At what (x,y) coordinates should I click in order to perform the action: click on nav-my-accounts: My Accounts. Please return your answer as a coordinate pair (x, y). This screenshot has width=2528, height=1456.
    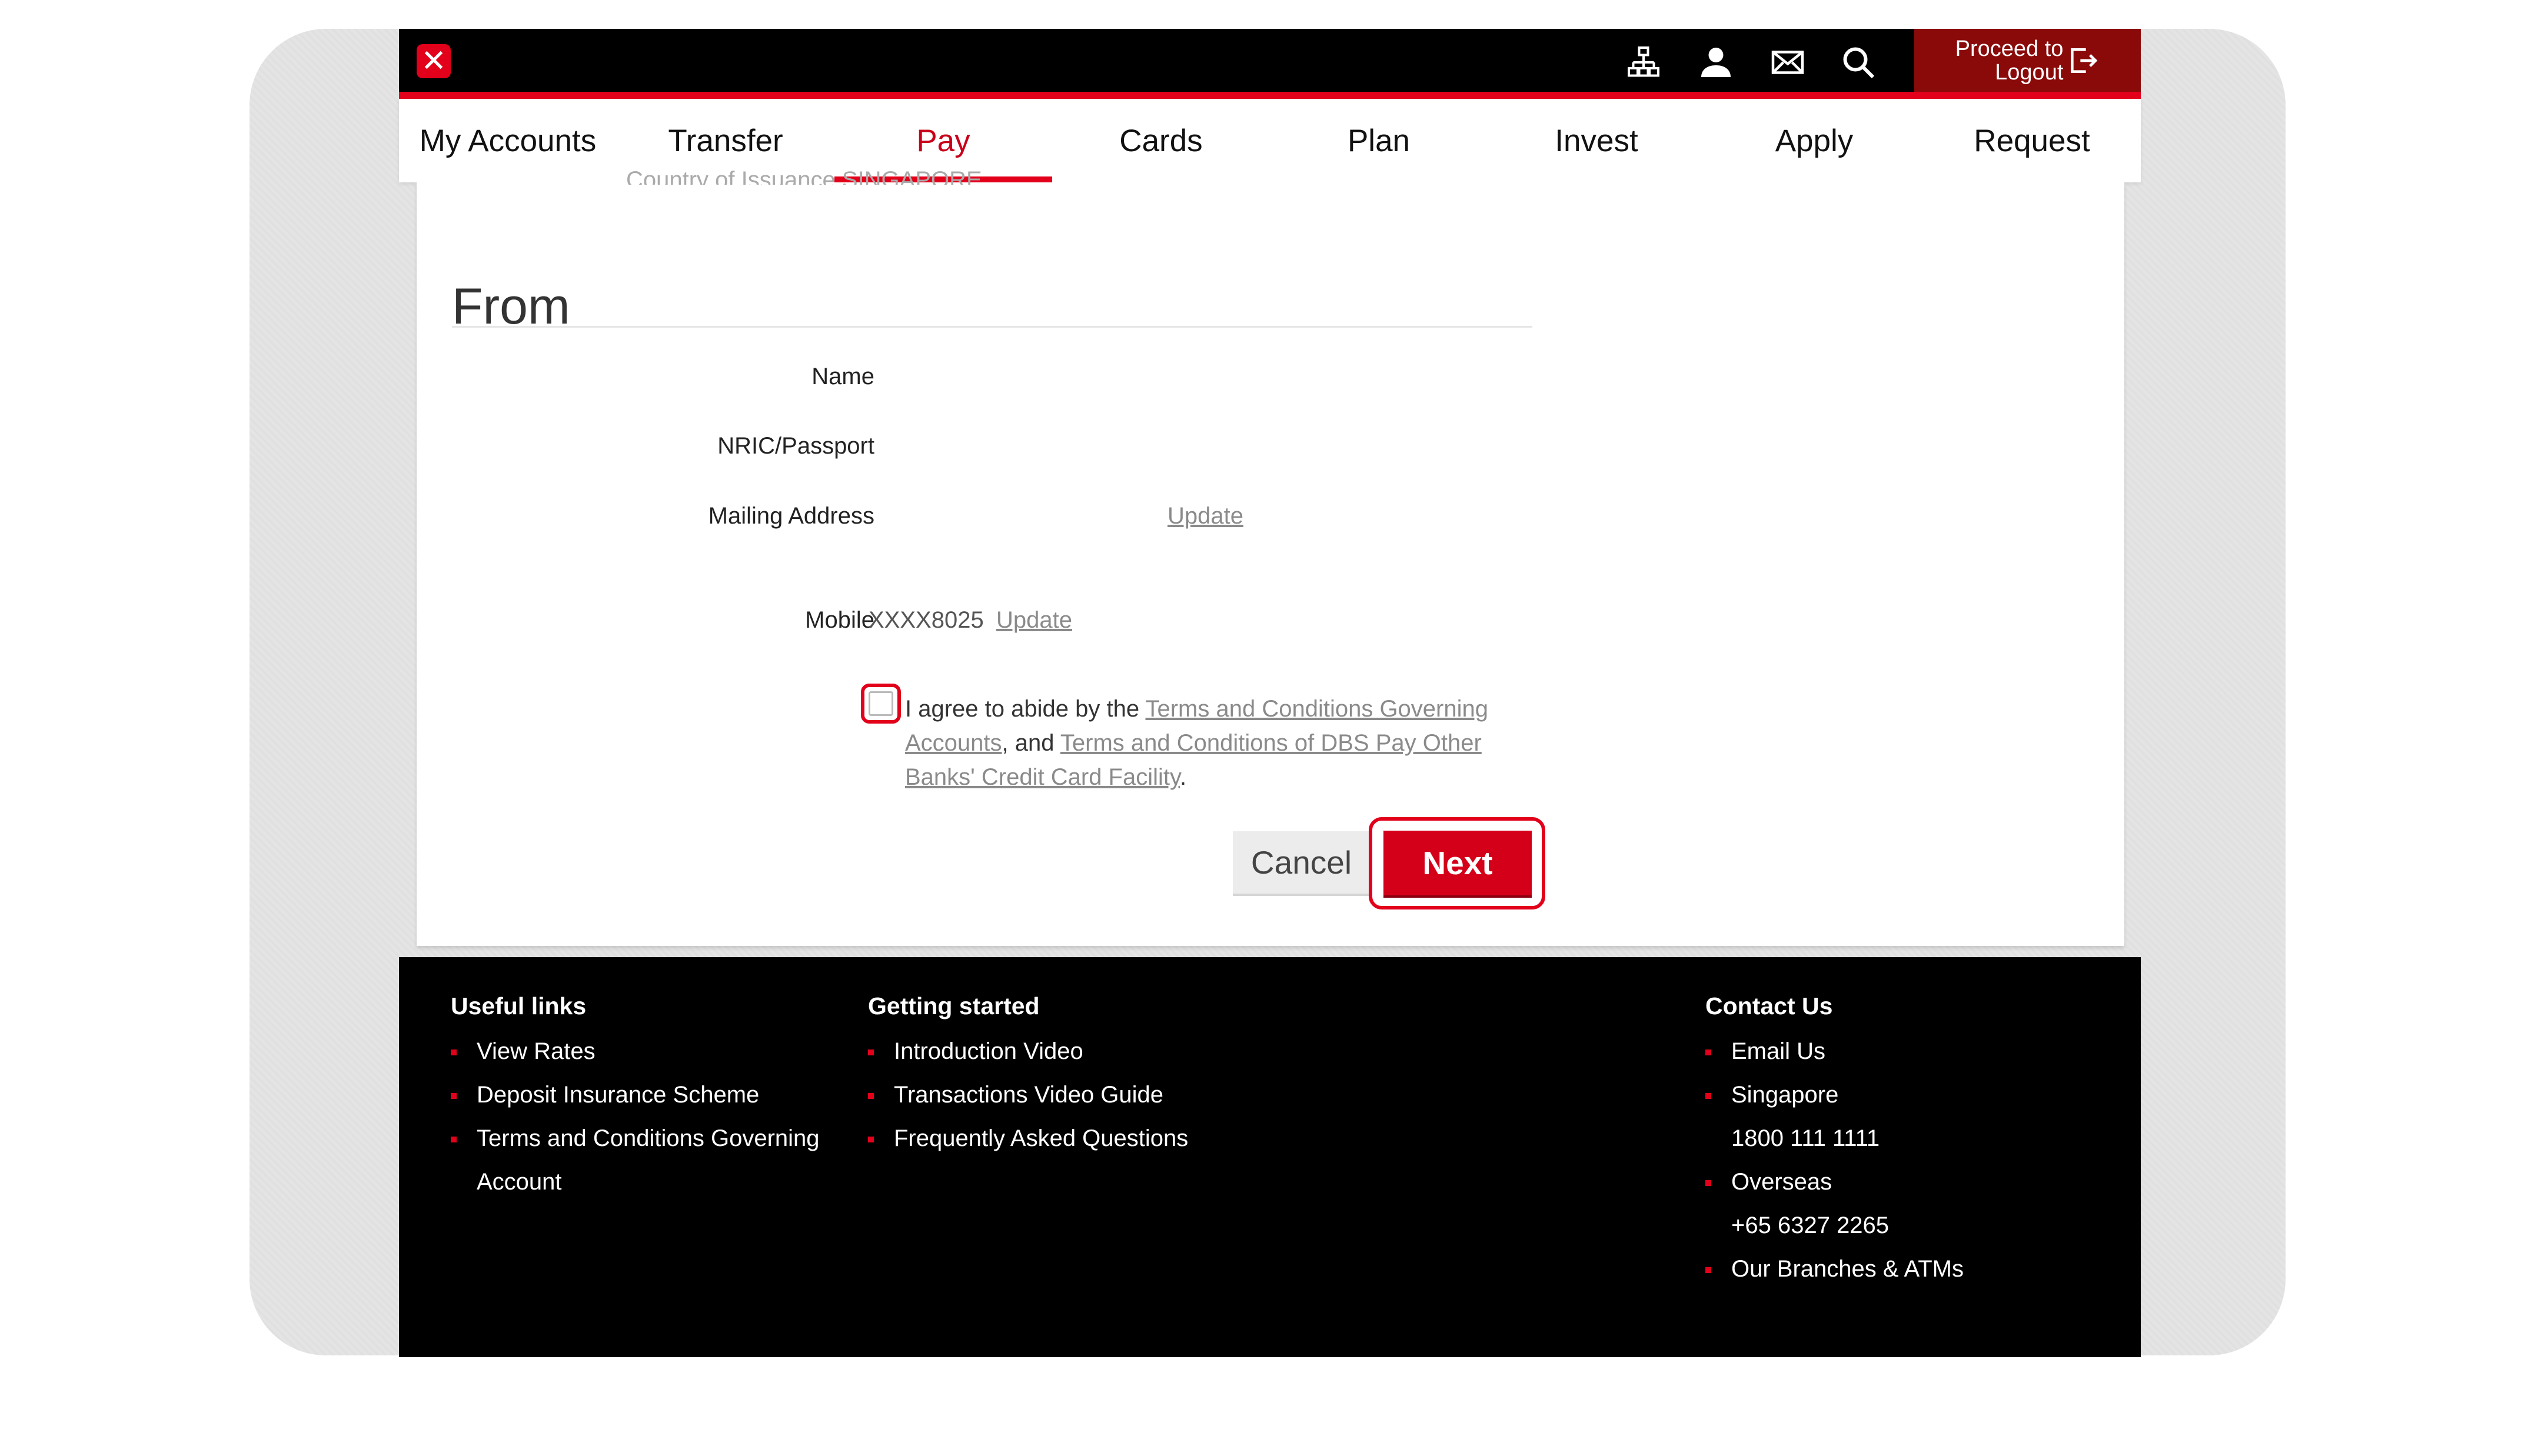
    Looking at the image, I should click on (508, 140).